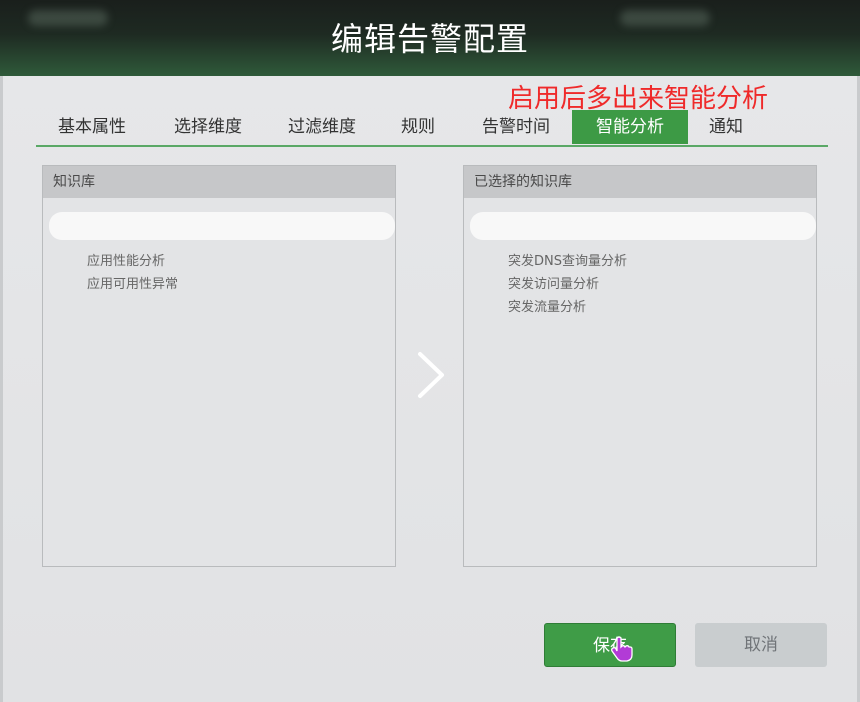  What do you see at coordinates (418, 127) in the screenshot?
I see `tab-rules: 规则` at bounding box center [418, 127].